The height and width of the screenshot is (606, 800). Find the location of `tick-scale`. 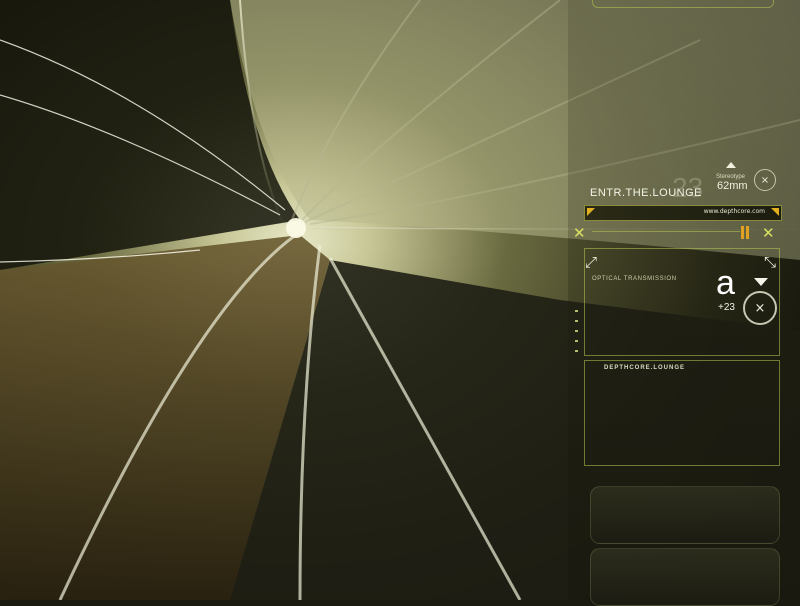

tick-scale is located at coordinates (579, 336).